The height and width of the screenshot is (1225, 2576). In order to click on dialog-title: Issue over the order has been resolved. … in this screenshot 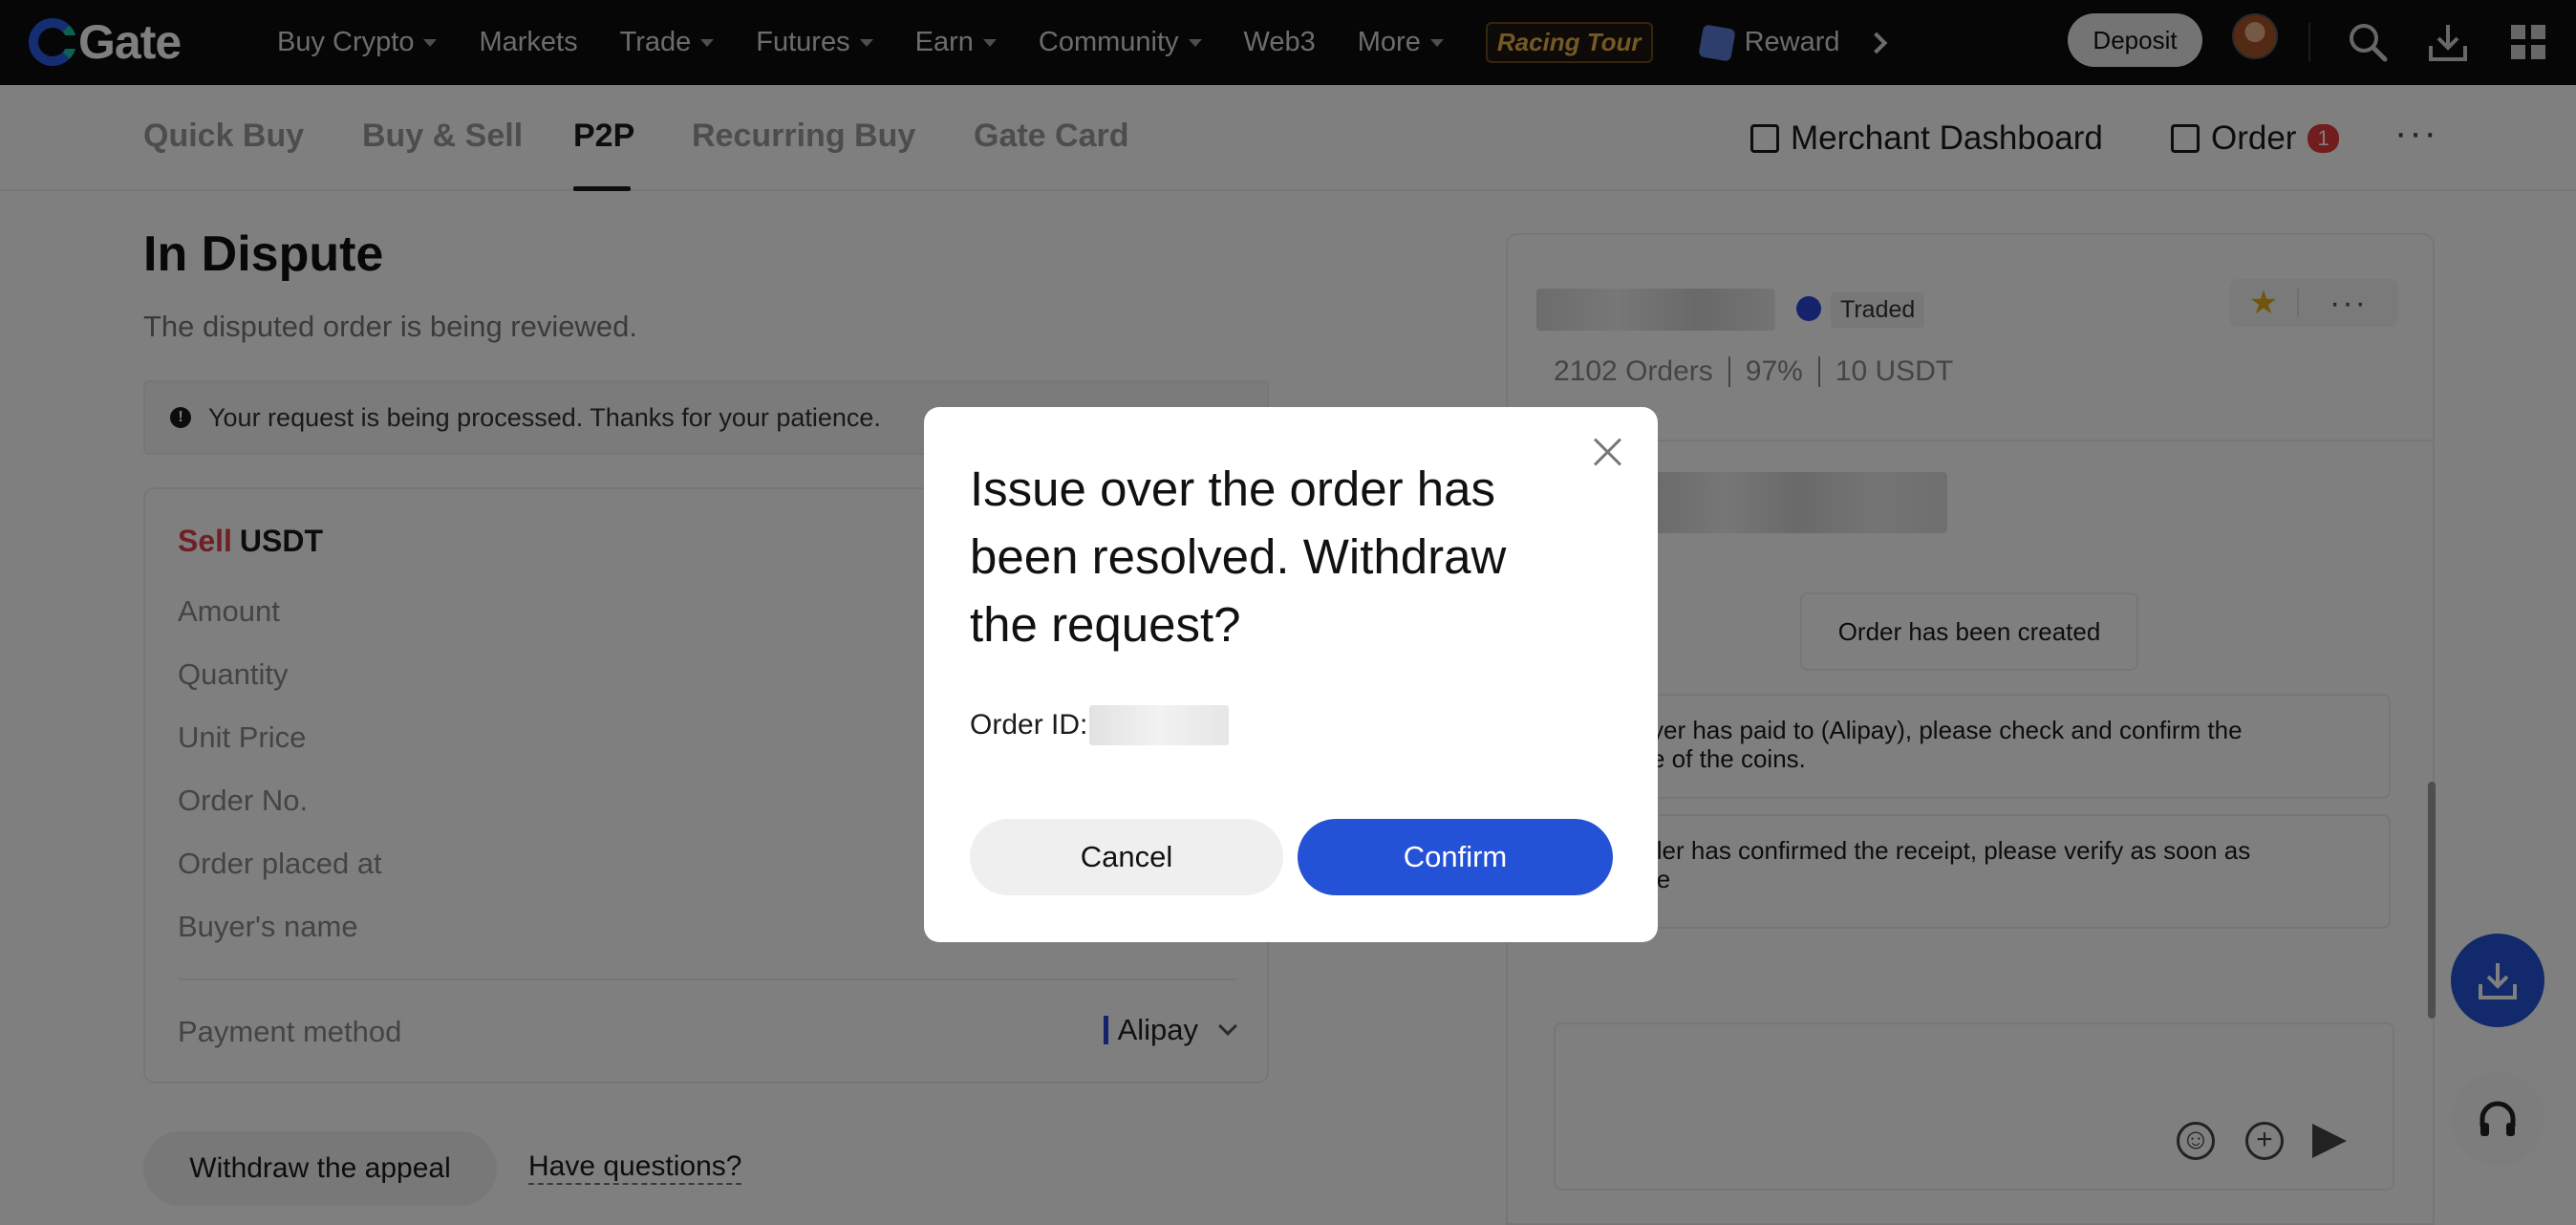, I will do `click(1238, 557)`.